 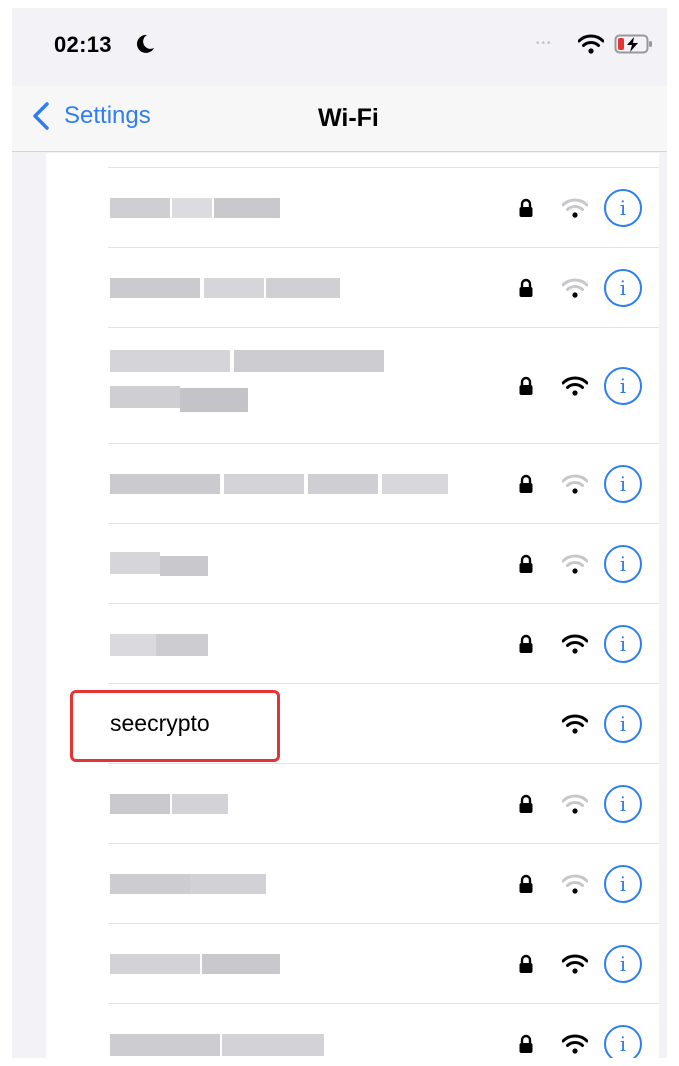 I want to click on back-button-label: Settings, so click(x=107, y=115).